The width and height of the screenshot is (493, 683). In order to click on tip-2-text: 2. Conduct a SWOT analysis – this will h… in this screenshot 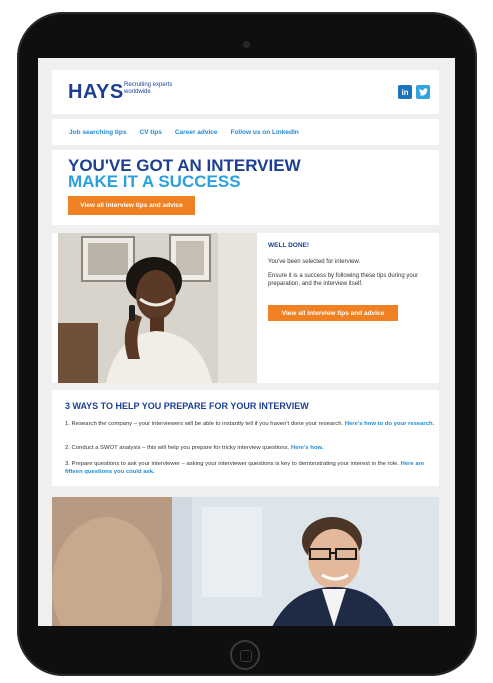, I will do `click(178, 448)`.